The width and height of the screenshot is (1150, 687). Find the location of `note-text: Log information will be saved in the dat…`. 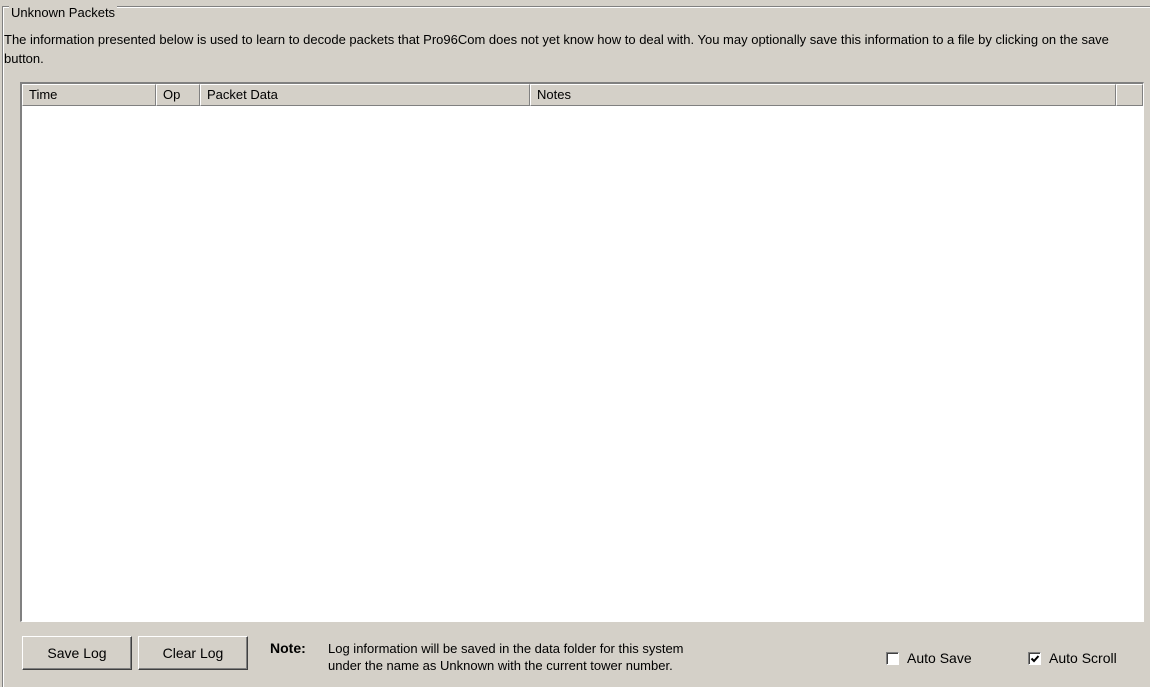

note-text: Log information will be saved in the dat… is located at coordinates (568, 657).